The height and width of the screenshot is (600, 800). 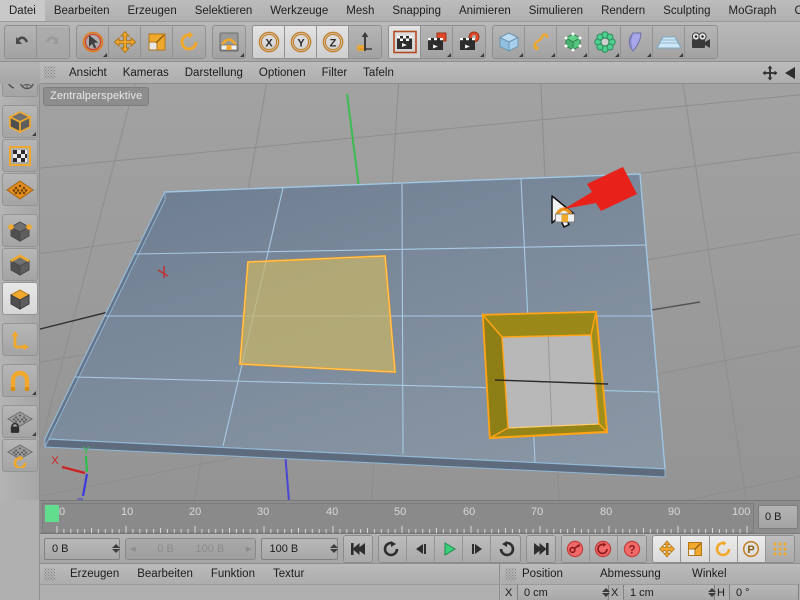 What do you see at coordinates (556, 10) in the screenshot?
I see `menu-item-simulieren: Simulieren` at bounding box center [556, 10].